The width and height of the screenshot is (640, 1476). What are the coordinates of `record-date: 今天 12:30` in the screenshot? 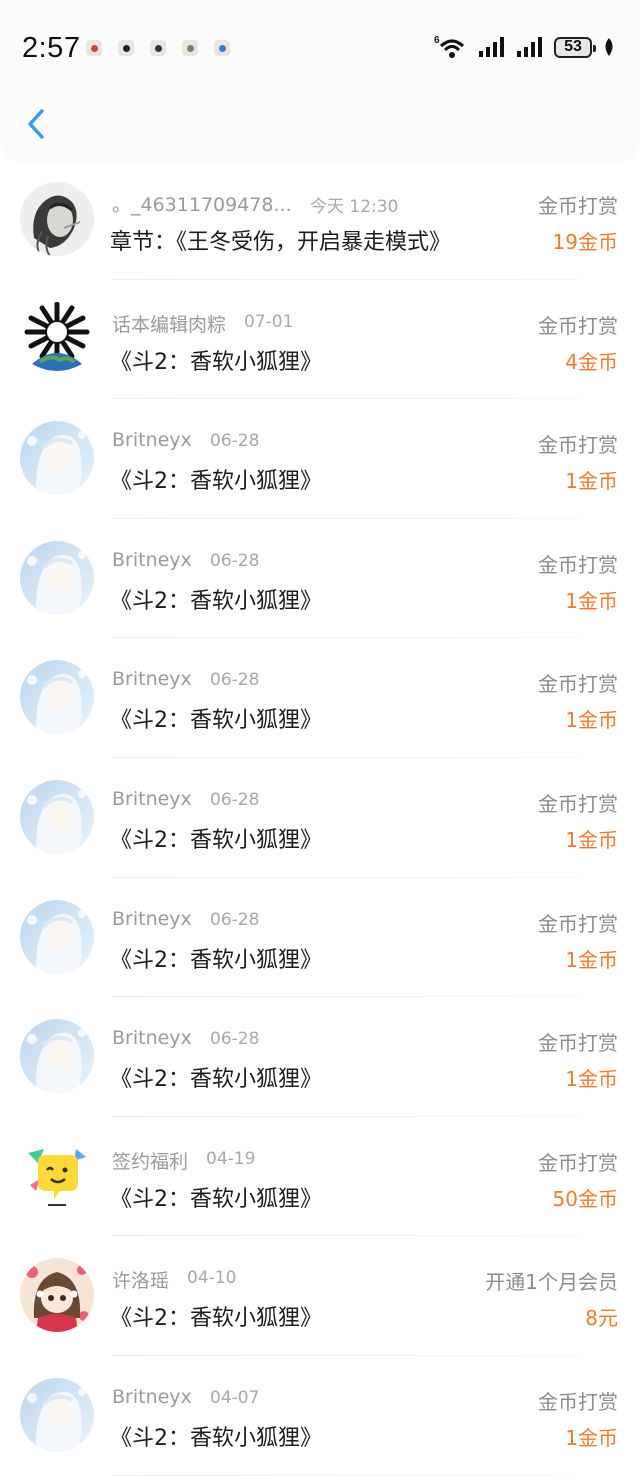 It's located at (354, 207).